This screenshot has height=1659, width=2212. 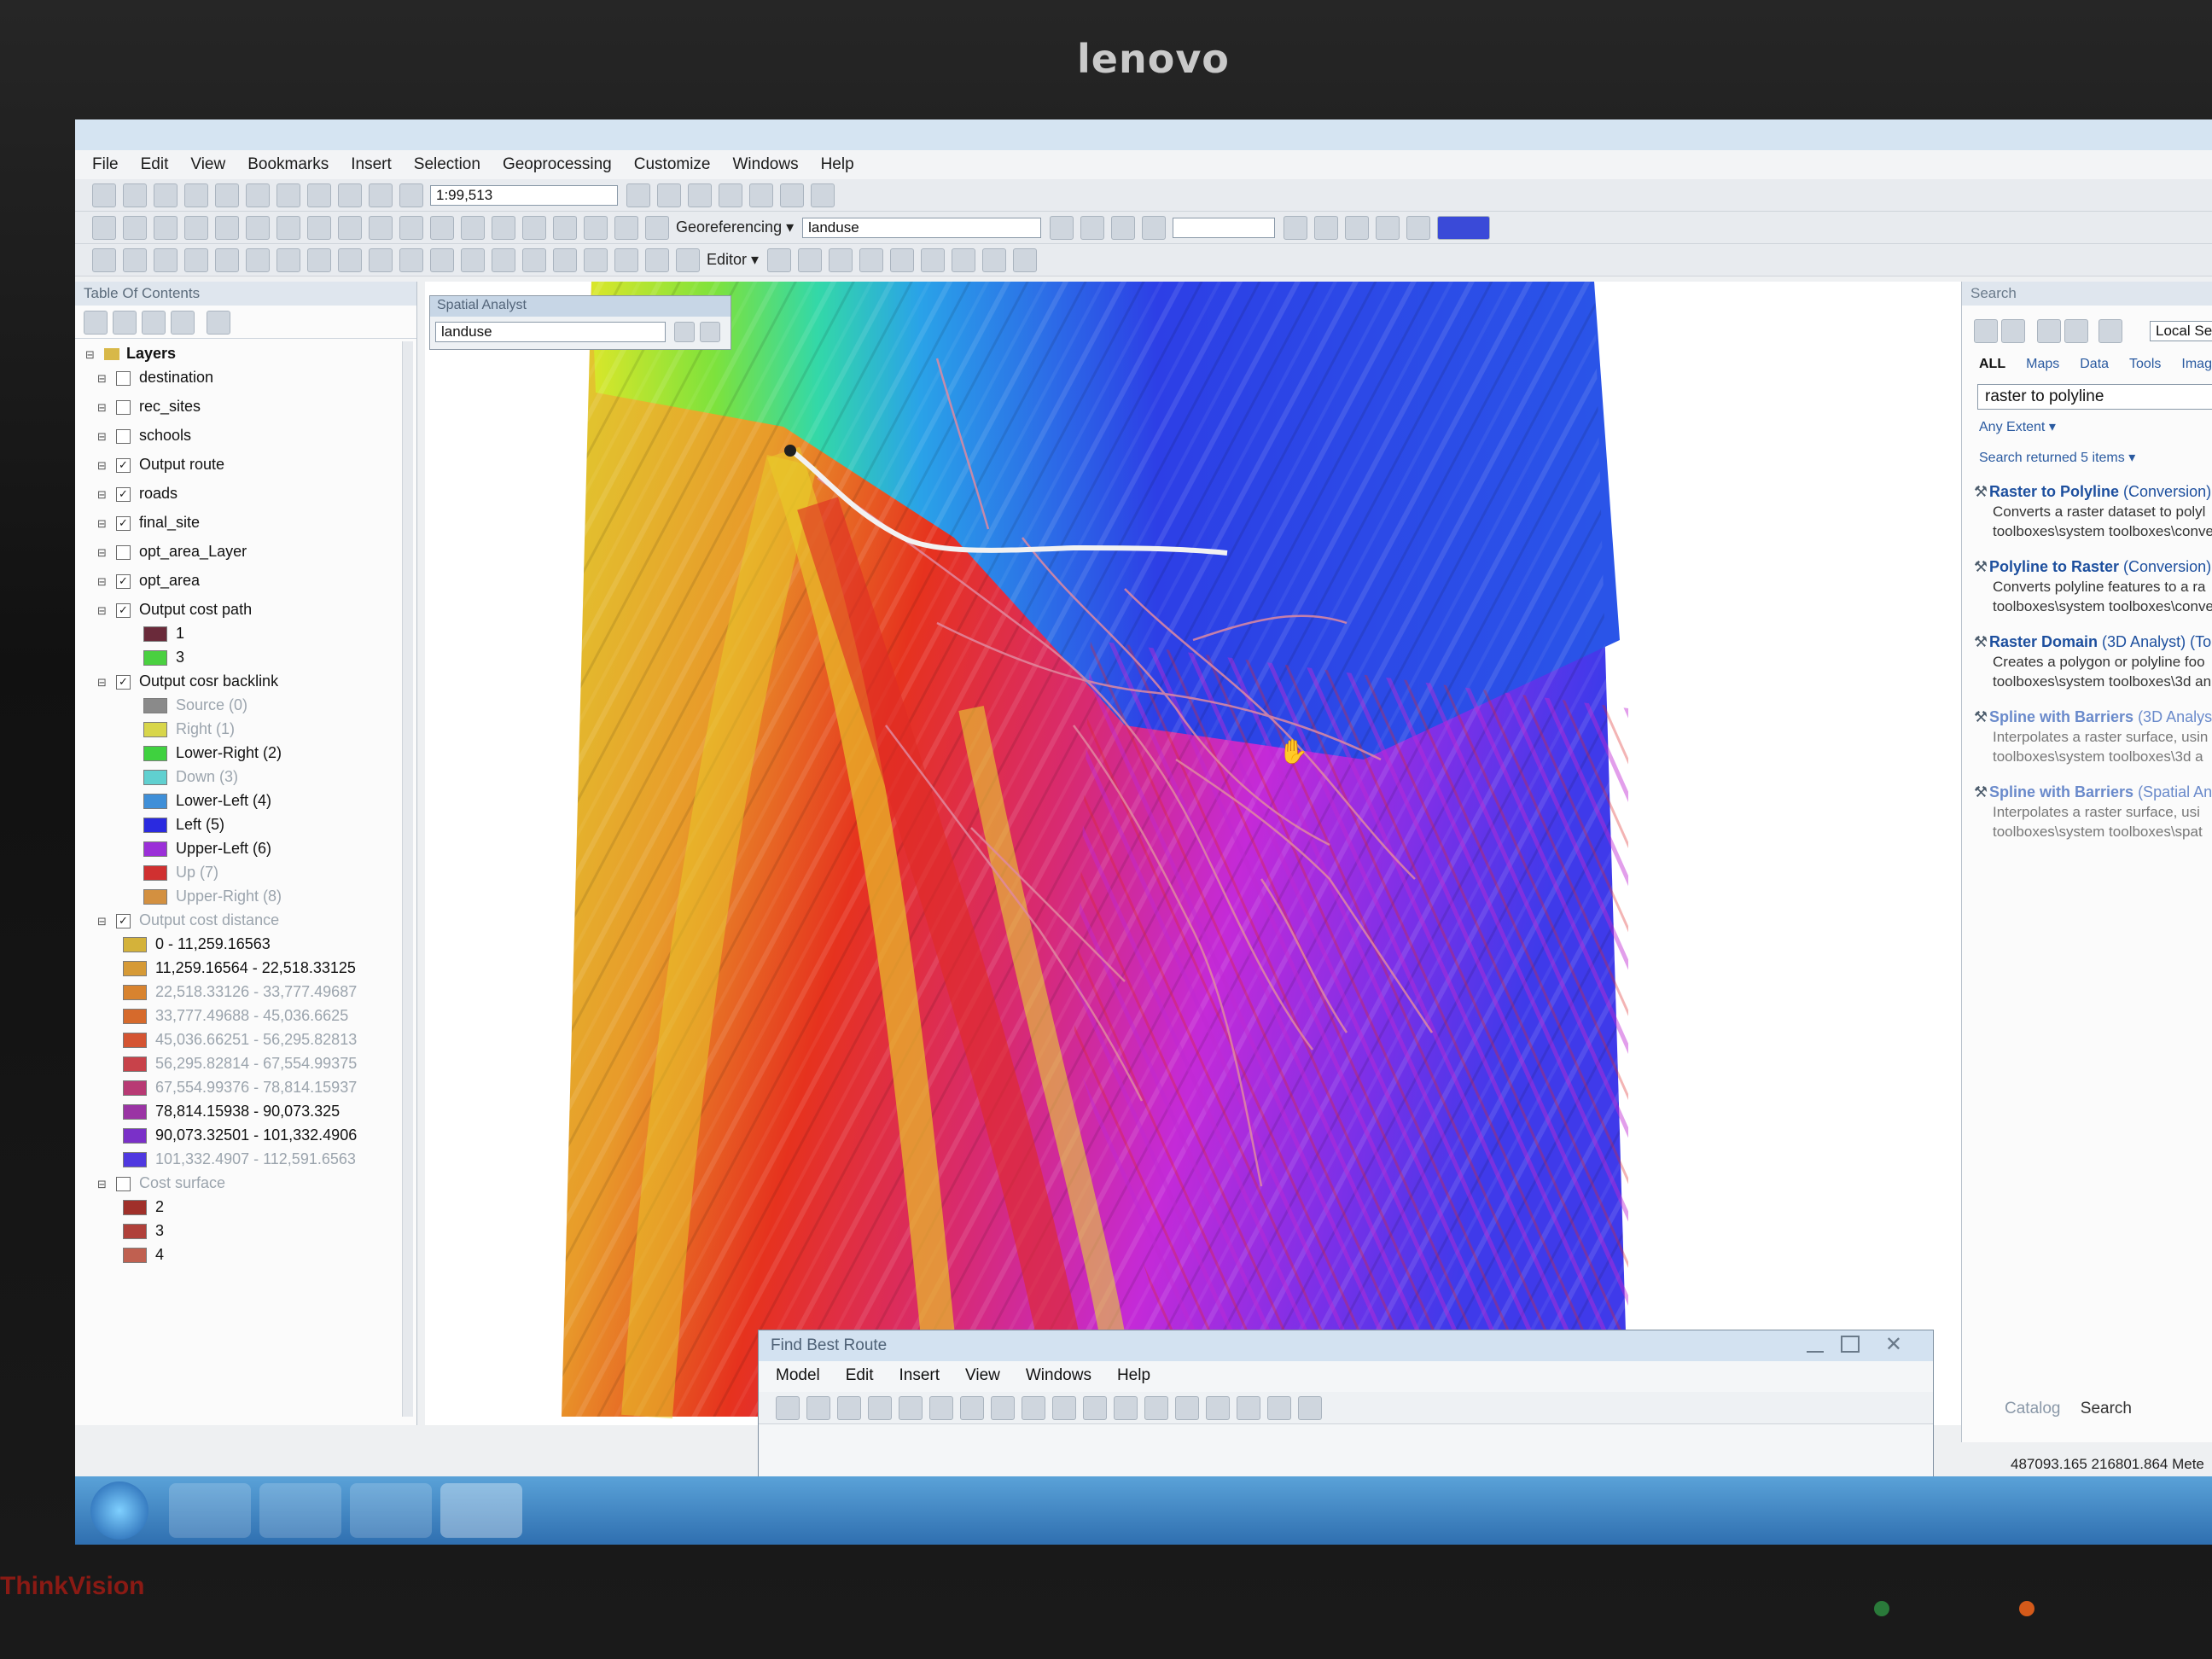 What do you see at coordinates (350, 259) in the screenshot?
I see `trace-icon` at bounding box center [350, 259].